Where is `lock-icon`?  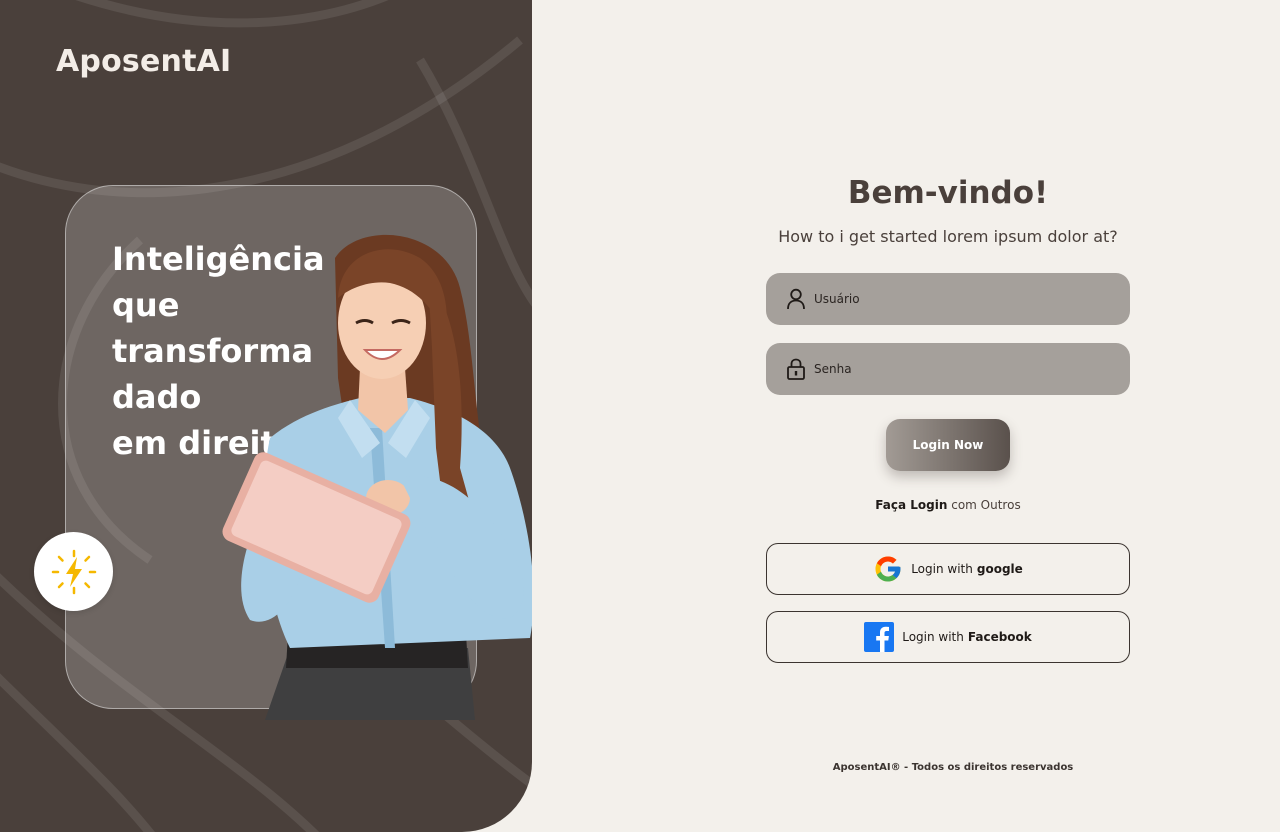 lock-icon is located at coordinates (796, 369).